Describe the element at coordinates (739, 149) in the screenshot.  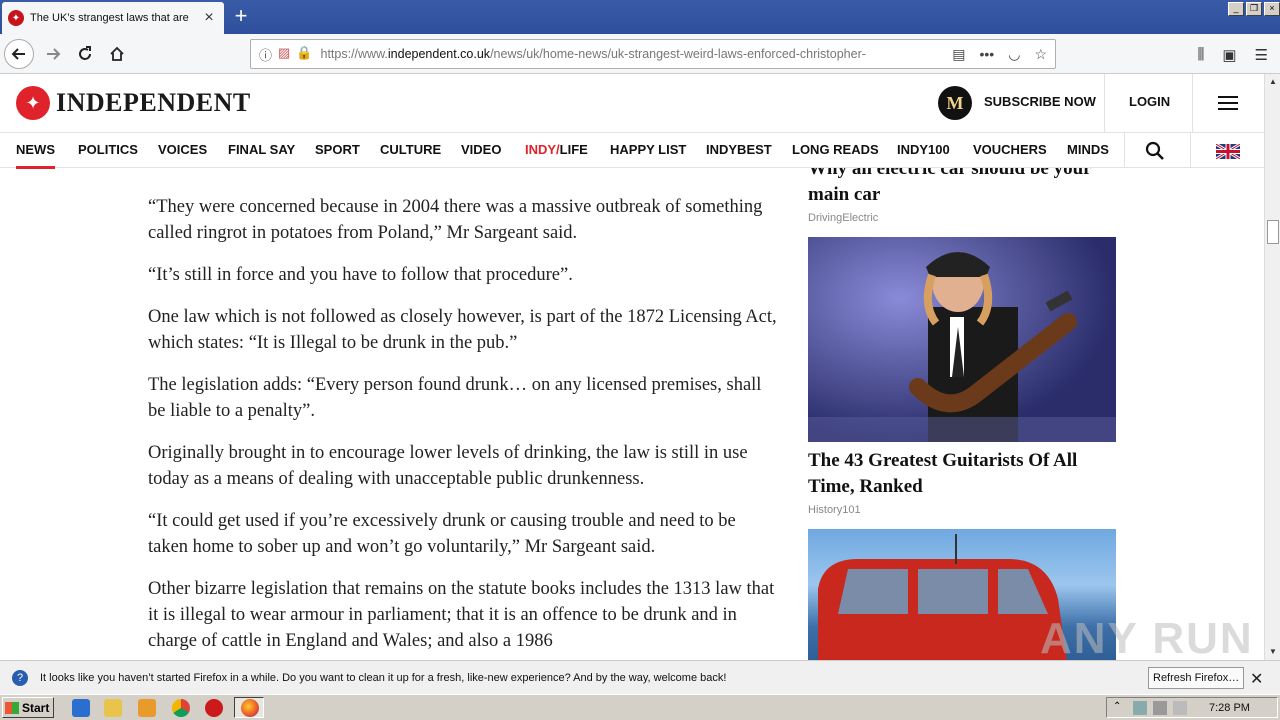
I see `nav-item-indybest: INDYBEST` at that location.